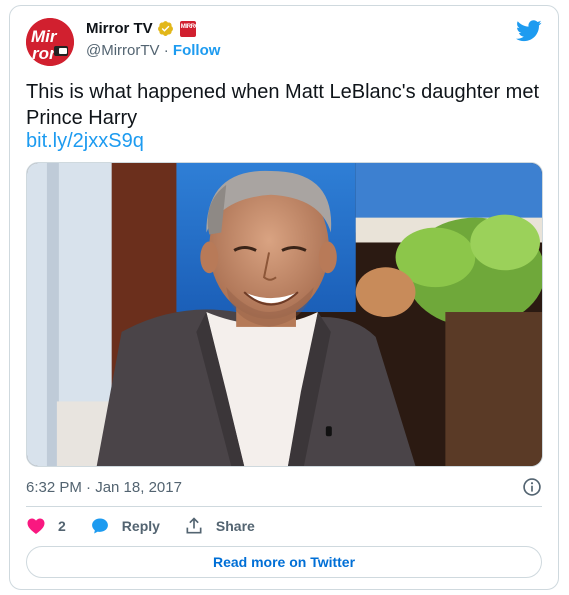 The width and height of the screenshot is (569, 595). Describe the element at coordinates (36, 526) in the screenshot. I see `heart-icon` at that location.